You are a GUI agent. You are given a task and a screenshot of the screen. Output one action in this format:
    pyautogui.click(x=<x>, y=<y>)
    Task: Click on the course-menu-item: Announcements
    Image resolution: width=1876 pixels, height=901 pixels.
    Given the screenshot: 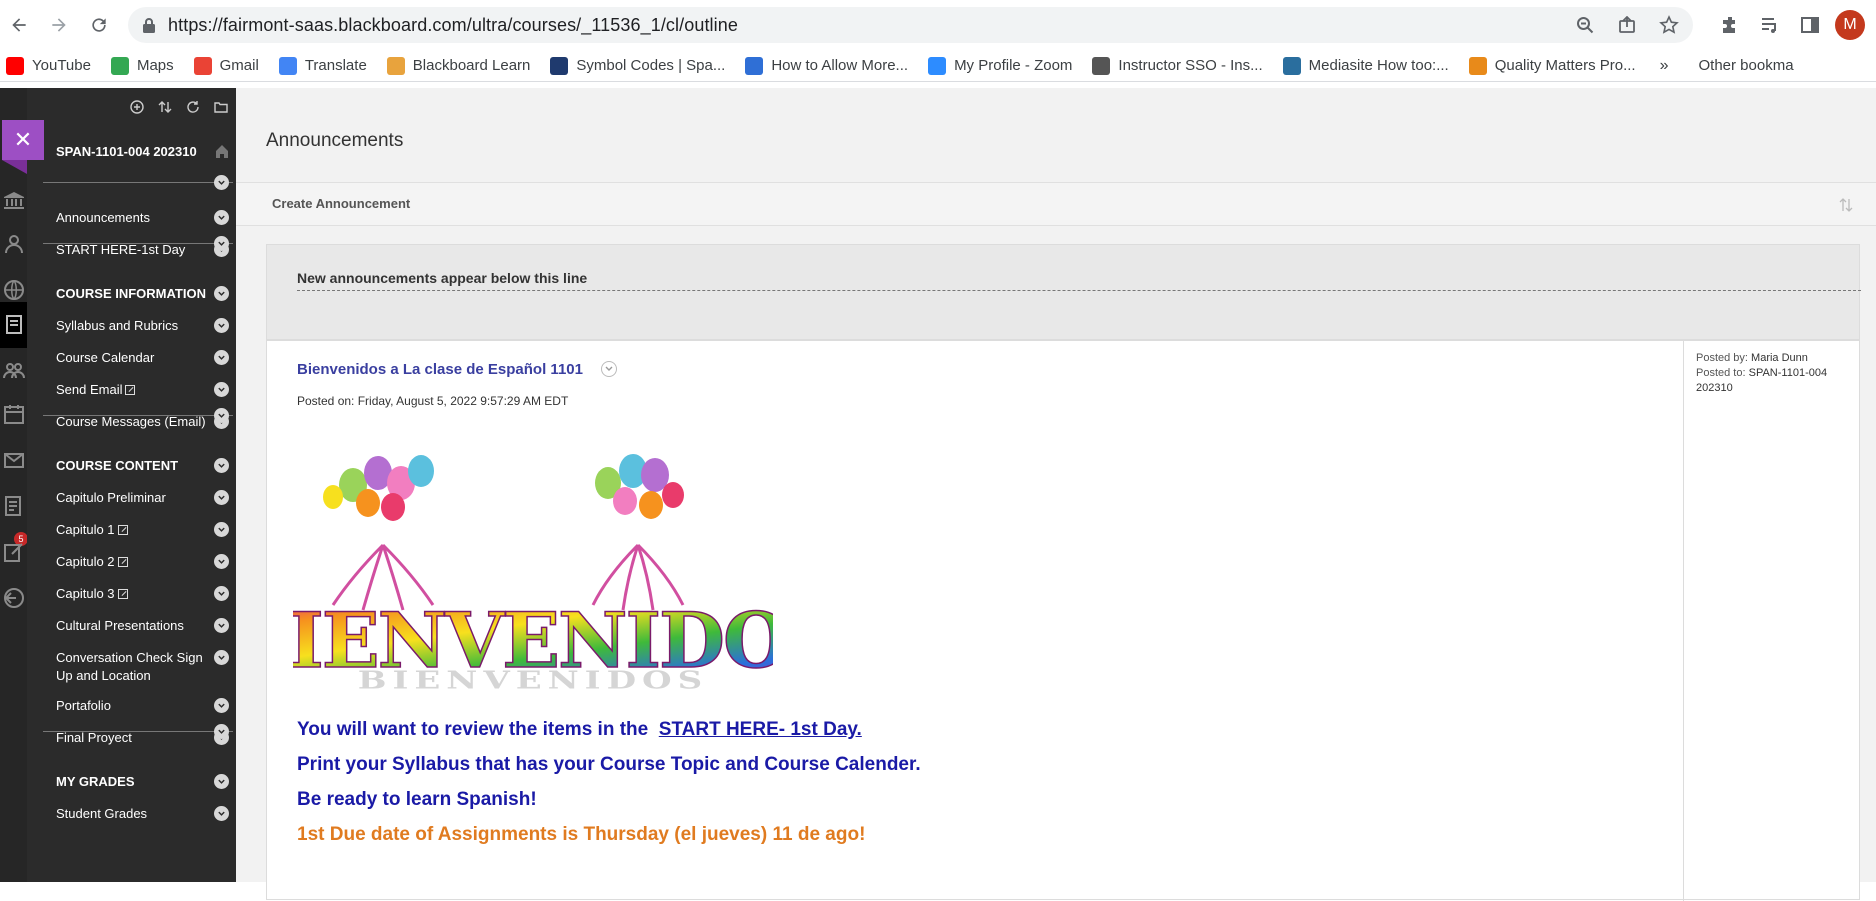 What is the action you would take?
    pyautogui.click(x=131, y=218)
    